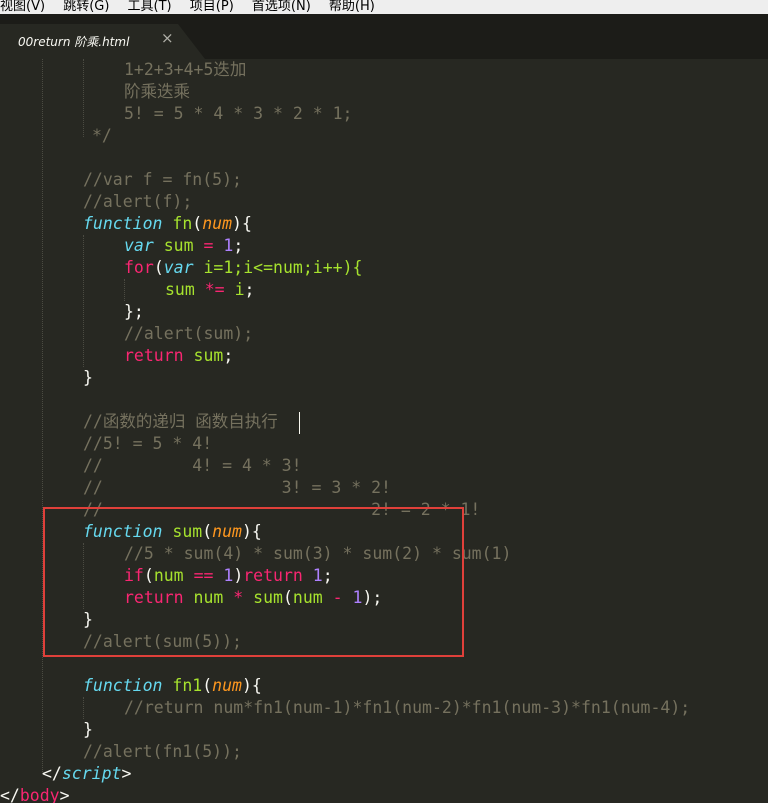 This screenshot has height=803, width=768. What do you see at coordinates (167, 223) in the screenshot?
I see `code-line: function fn(num){` at bounding box center [167, 223].